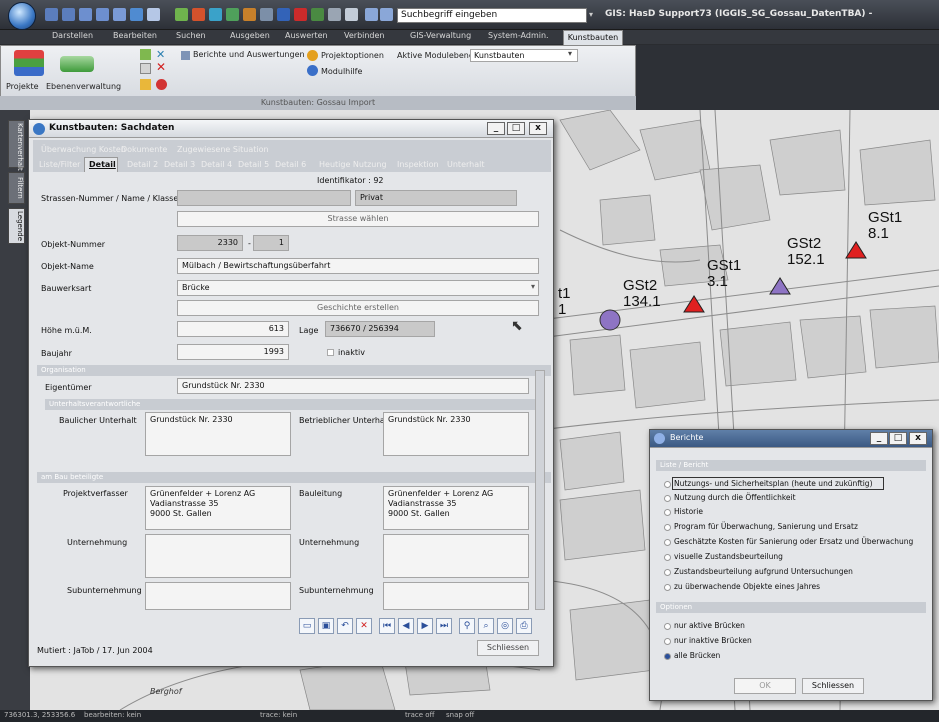 This screenshot has width=939, height=722. Describe the element at coordinates (444, 626) in the screenshot. I see `last-record-icon: ⏭` at that location.